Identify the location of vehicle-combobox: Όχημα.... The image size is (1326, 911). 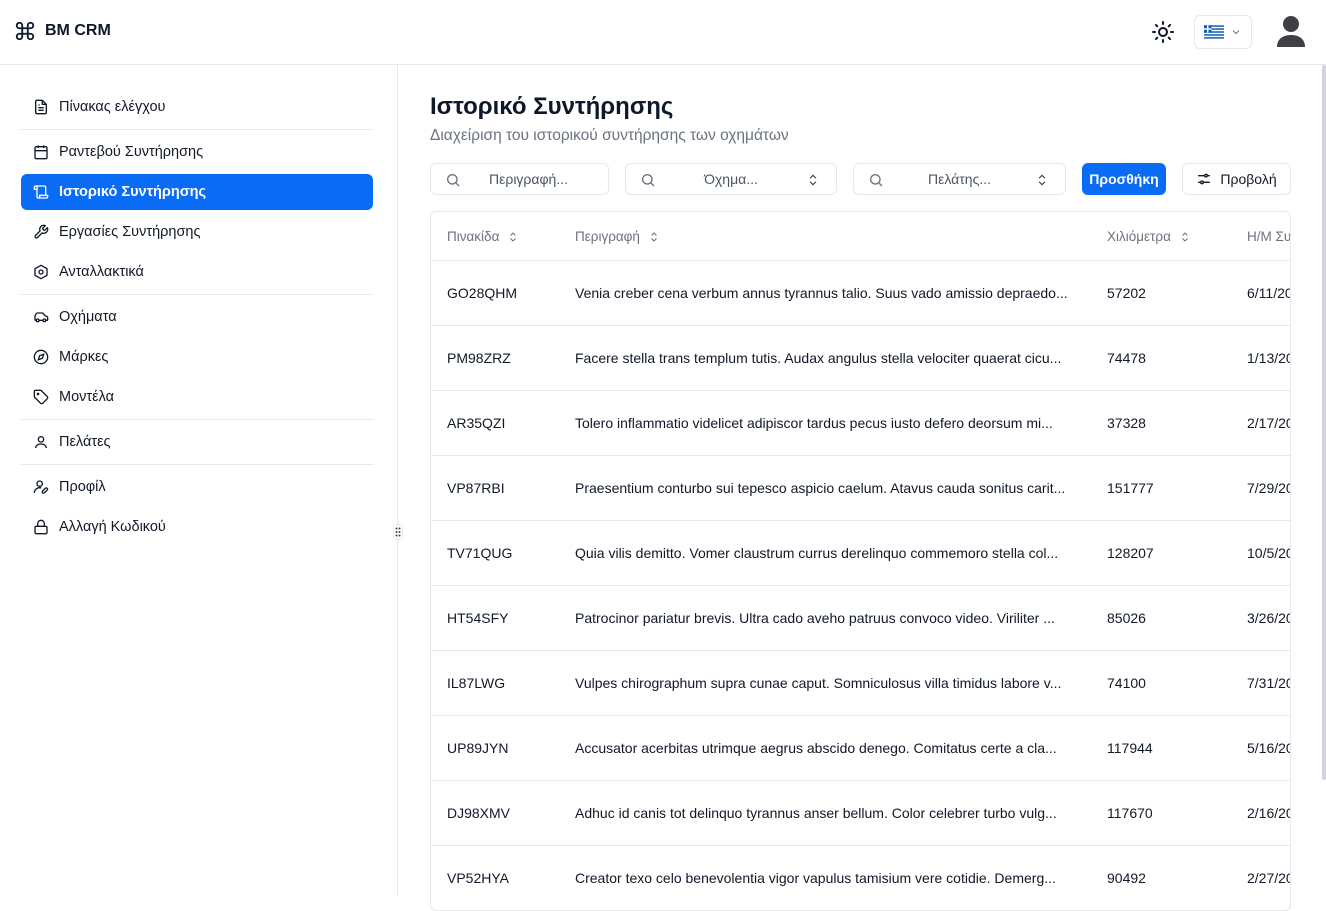
(731, 179).